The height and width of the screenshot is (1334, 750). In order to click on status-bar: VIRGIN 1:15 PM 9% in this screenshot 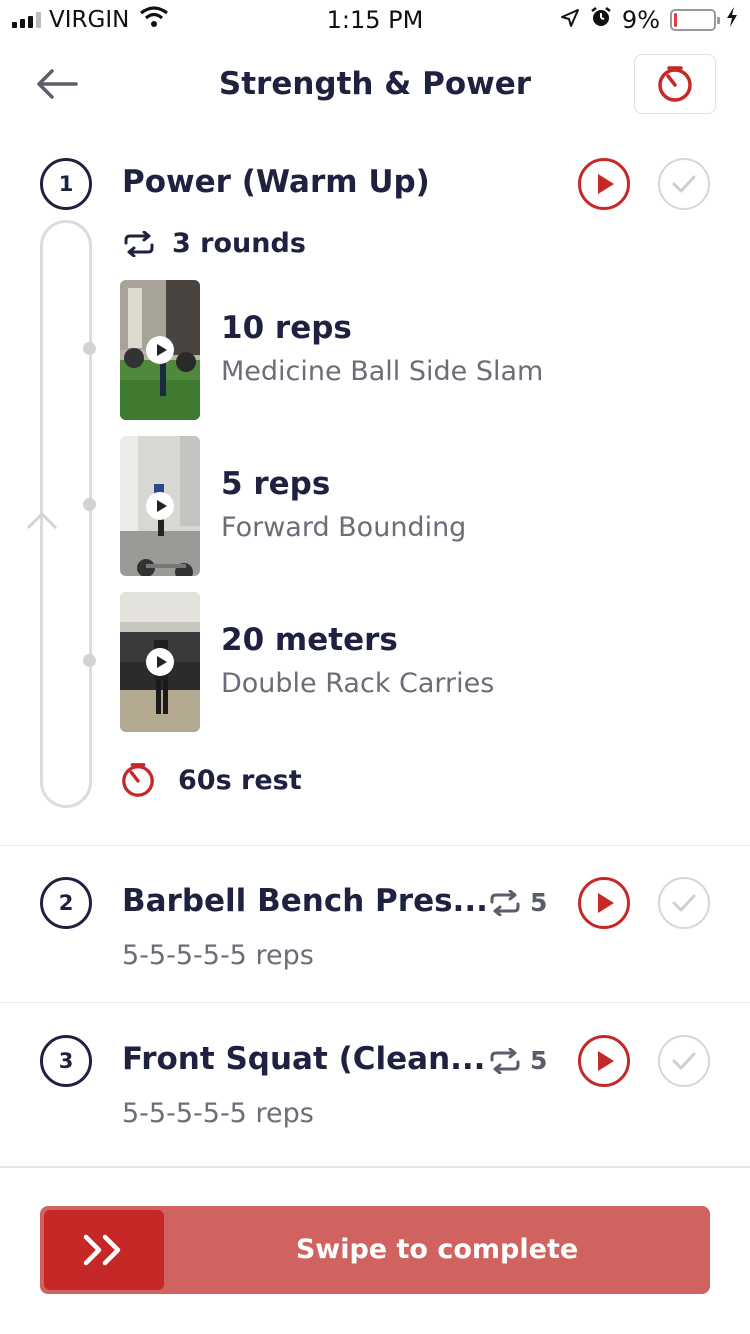, I will do `click(375, 20)`.